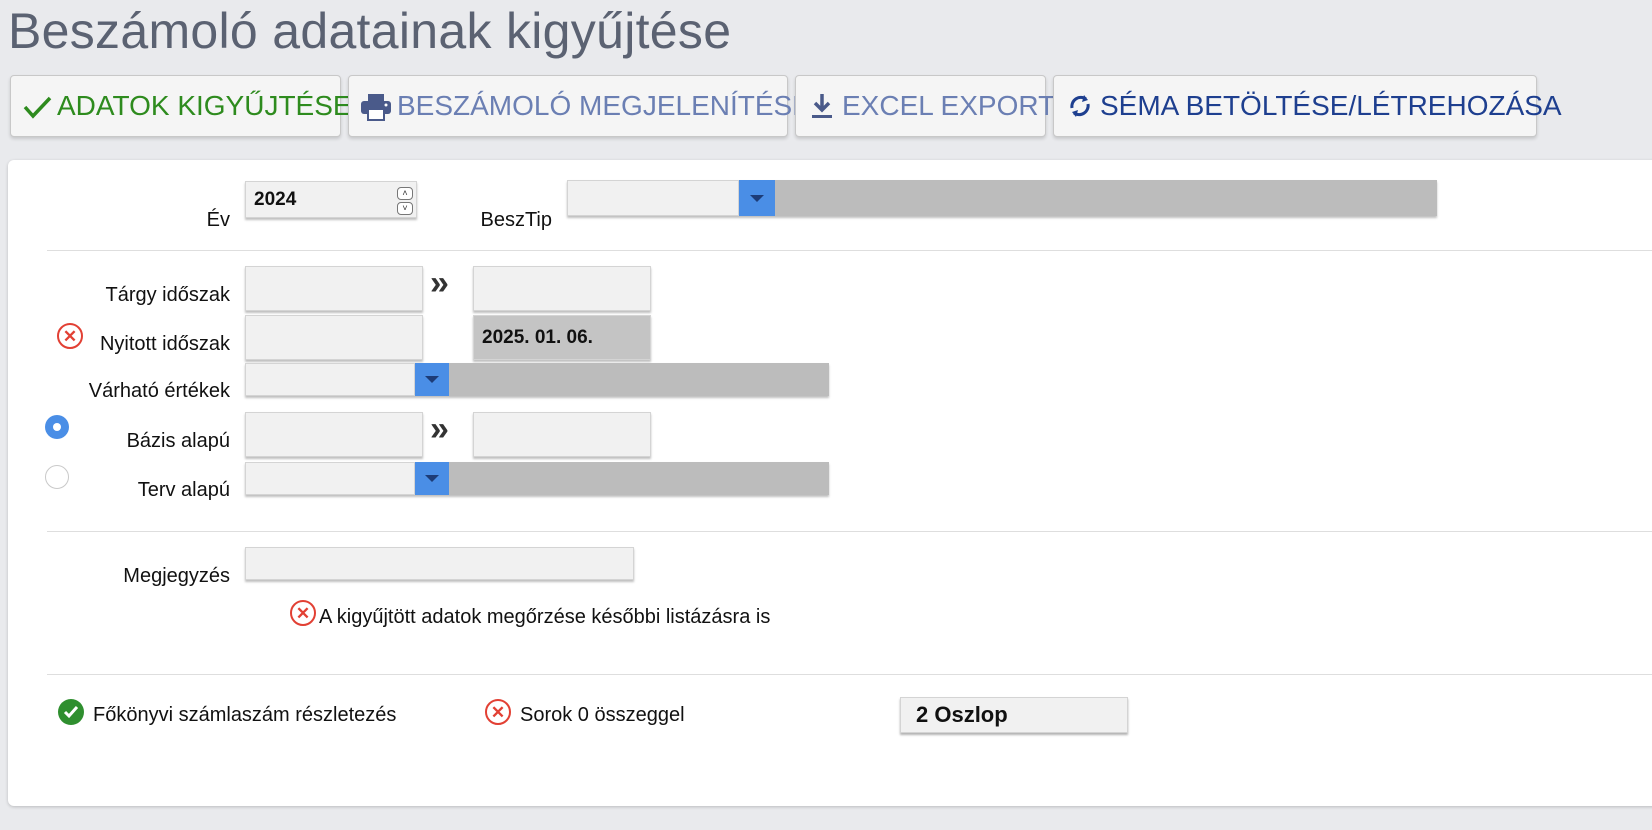 The width and height of the screenshot is (1652, 830). What do you see at coordinates (164, 344) in the screenshot?
I see `nyitott-label: Nyitott időszak` at bounding box center [164, 344].